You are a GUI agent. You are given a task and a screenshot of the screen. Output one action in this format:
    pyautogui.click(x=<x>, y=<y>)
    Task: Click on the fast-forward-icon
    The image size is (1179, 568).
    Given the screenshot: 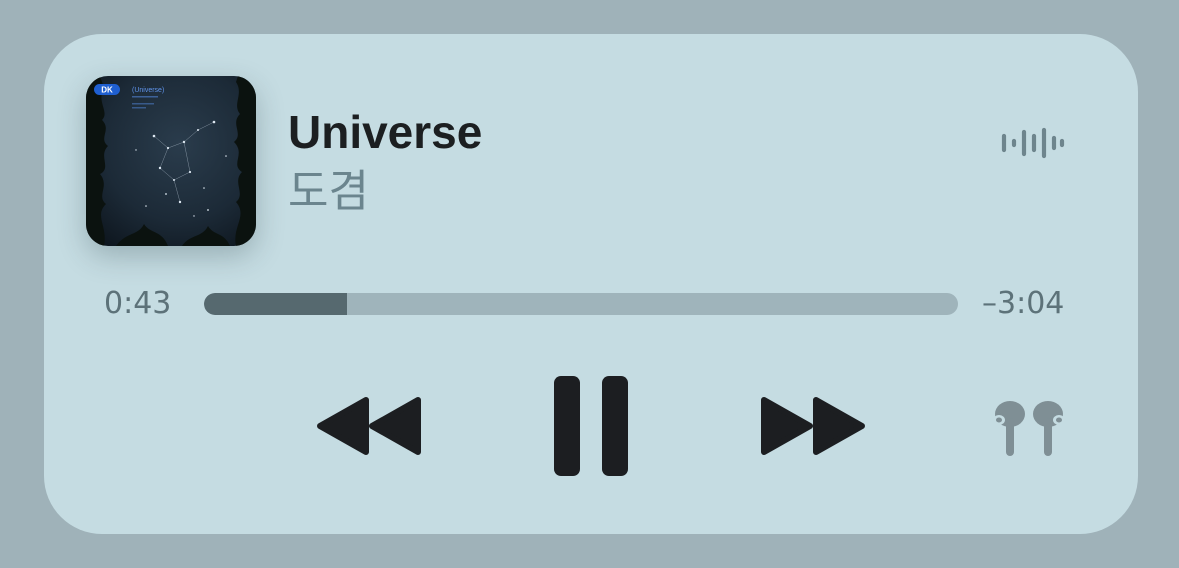 What is the action you would take?
    pyautogui.click(x=813, y=426)
    